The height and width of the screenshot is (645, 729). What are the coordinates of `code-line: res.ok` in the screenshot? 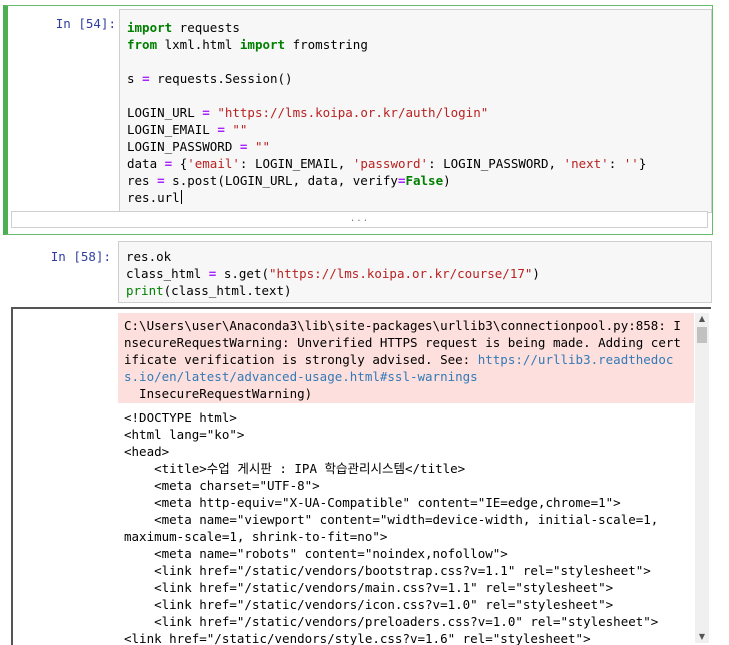 It's located at (149, 256).